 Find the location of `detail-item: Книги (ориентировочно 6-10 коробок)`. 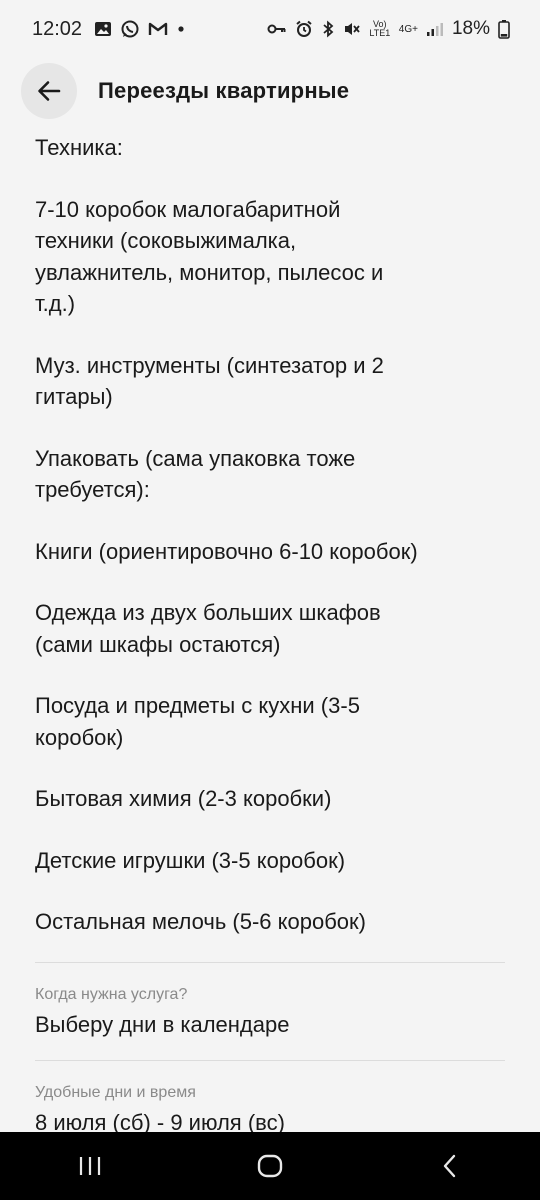

detail-item: Книги (ориентировочно 6-10 коробок) is located at coordinates (226, 551).